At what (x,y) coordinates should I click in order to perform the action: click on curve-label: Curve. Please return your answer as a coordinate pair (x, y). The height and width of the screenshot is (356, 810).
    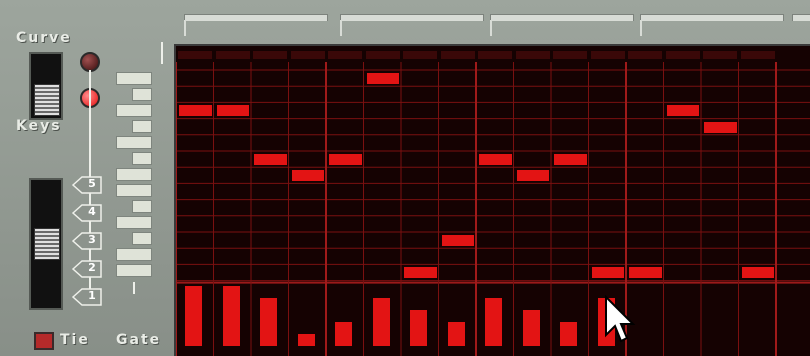
    Looking at the image, I should click on (44, 38).